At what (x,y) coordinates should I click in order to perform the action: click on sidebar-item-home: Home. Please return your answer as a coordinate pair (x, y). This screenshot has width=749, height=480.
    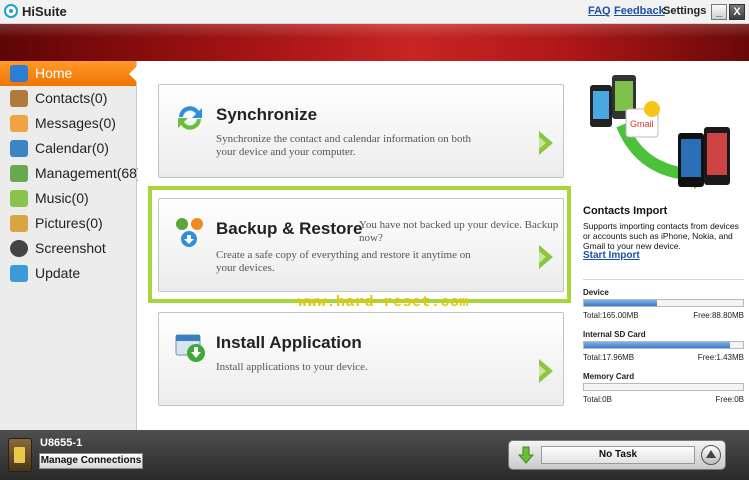
    Looking at the image, I should click on (68, 73).